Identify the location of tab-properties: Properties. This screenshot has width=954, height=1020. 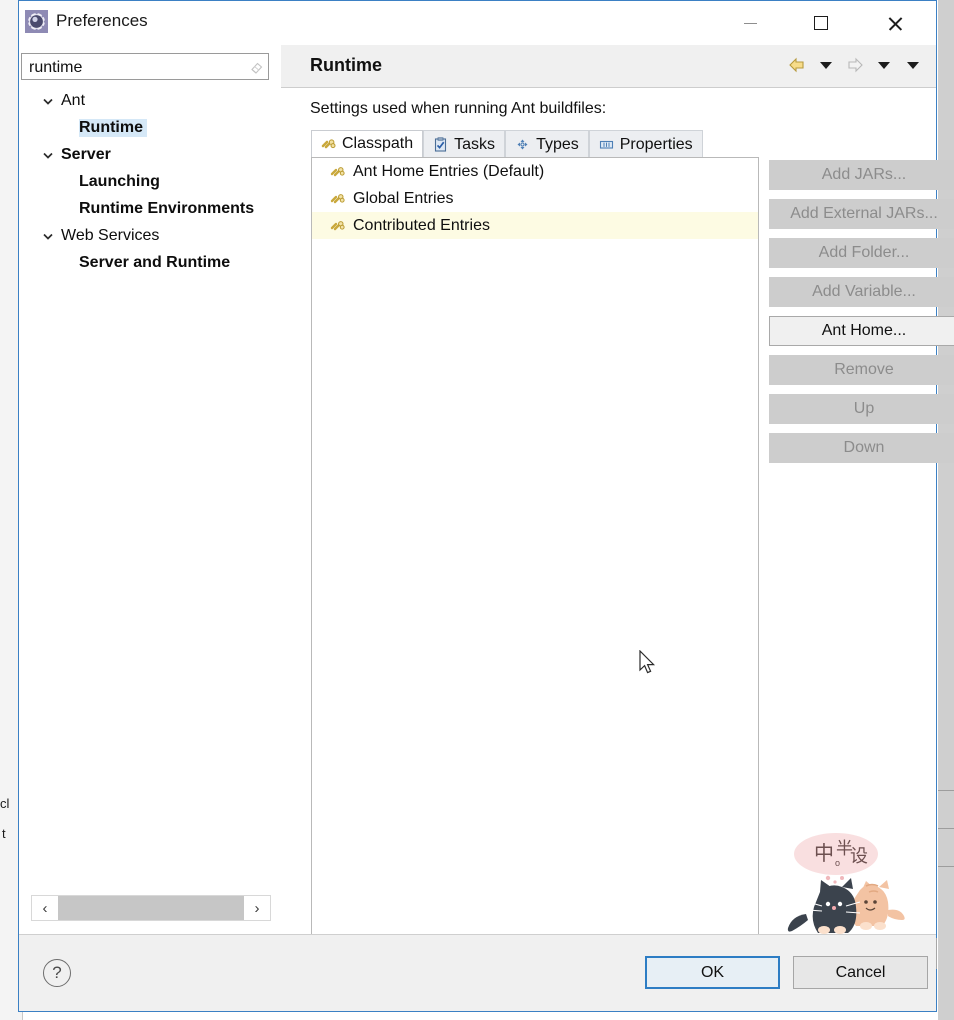
(645, 144).